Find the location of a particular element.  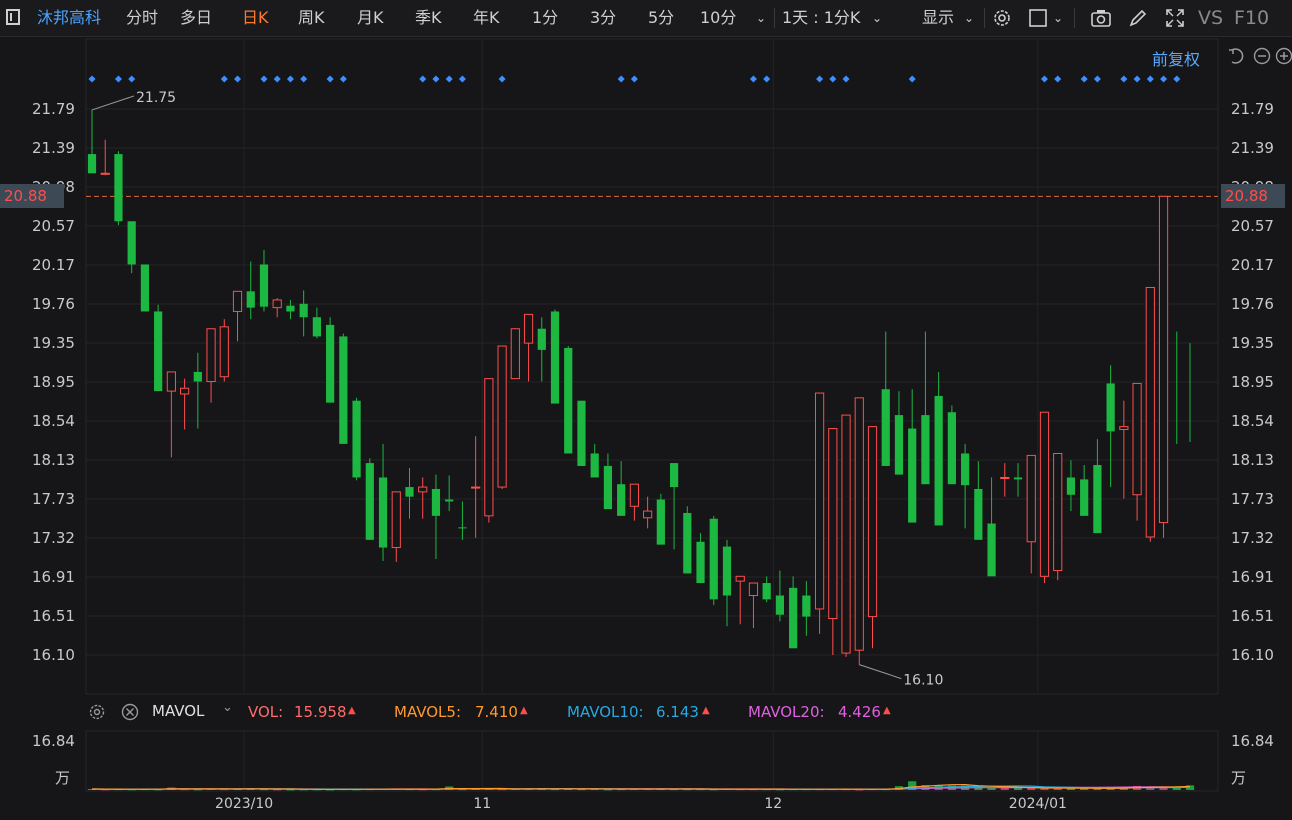

volume-axis-max-left: 16.84 is located at coordinates (53, 741).